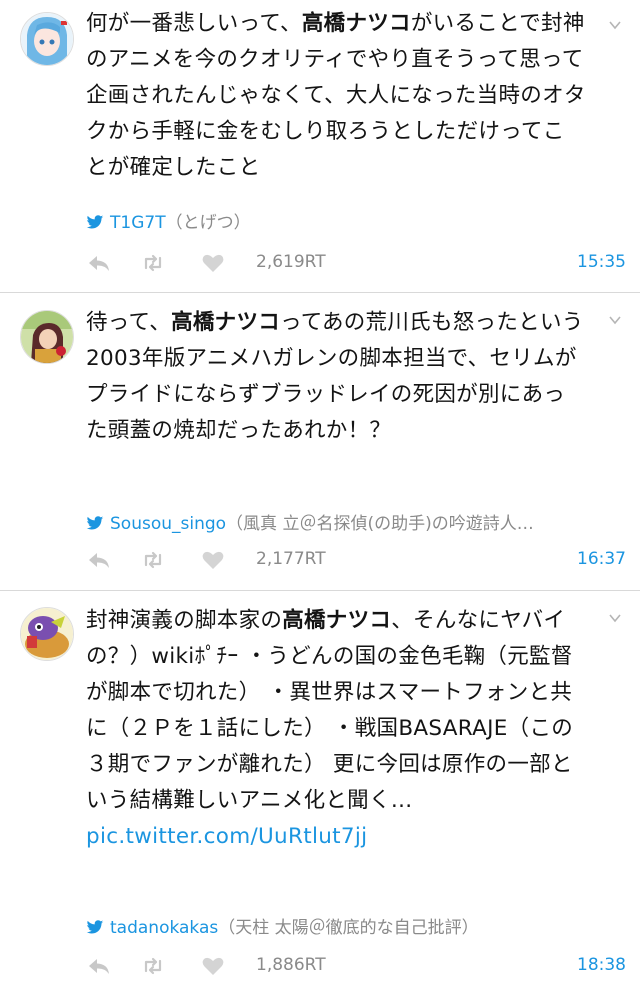 Image resolution: width=640 pixels, height=984 pixels. I want to click on timestamp: 16:37, so click(601, 559).